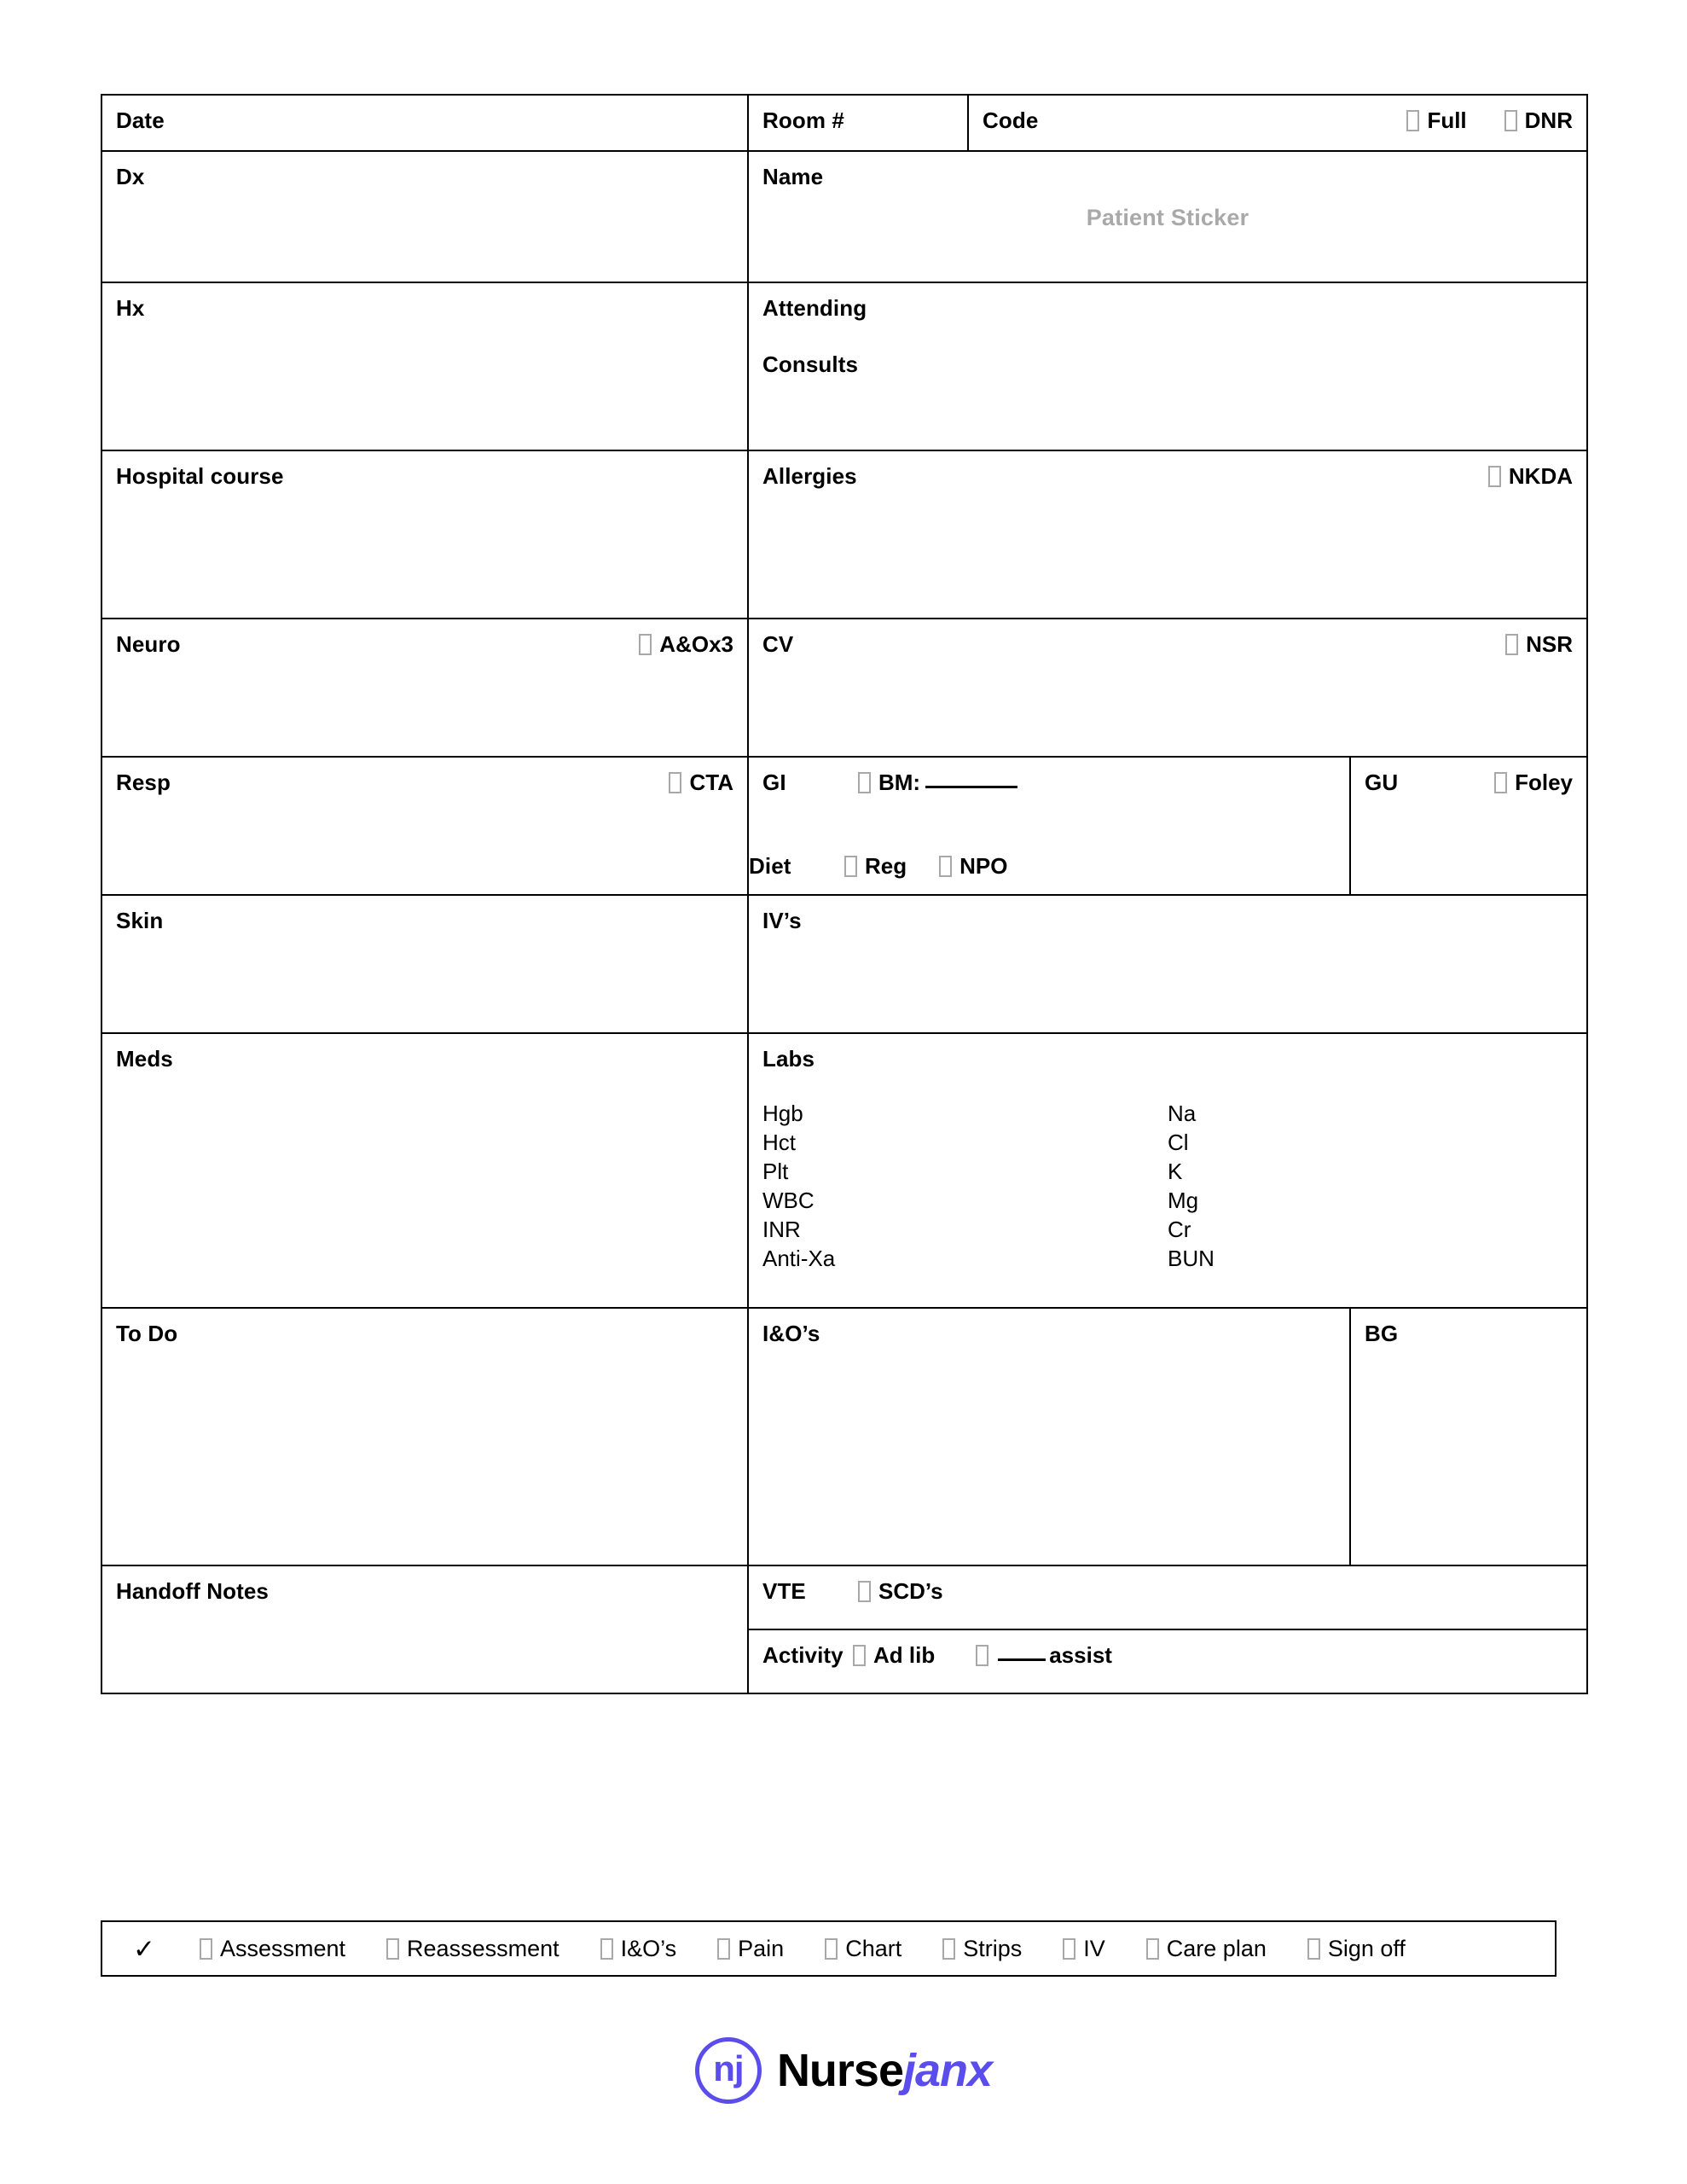 The image size is (1687, 2184). Describe the element at coordinates (1168, 1597) in the screenshot. I see `cell-vte: VTE SCD’s` at that location.